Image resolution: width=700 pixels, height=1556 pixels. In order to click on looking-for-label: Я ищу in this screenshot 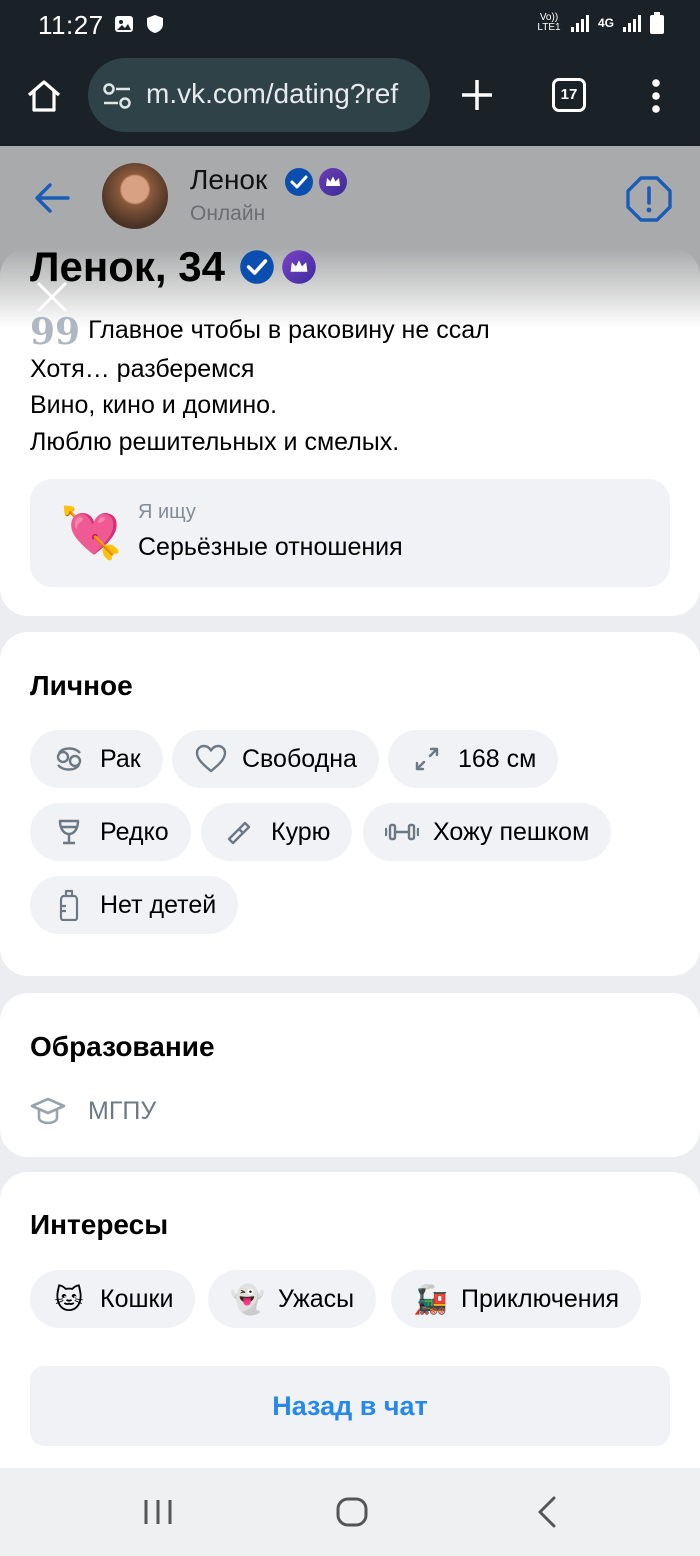, I will do `click(167, 512)`.